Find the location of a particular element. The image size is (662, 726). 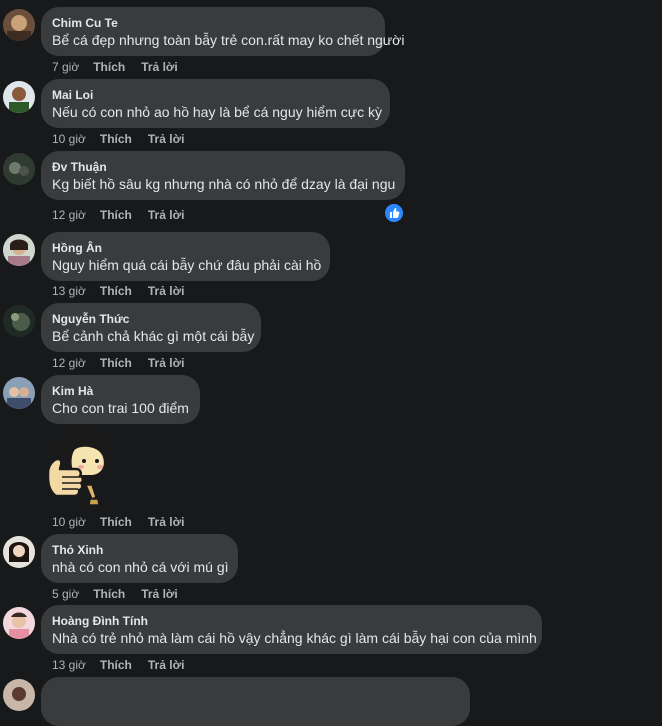

thumbs-up-sticker-icon is located at coordinates (81, 468).